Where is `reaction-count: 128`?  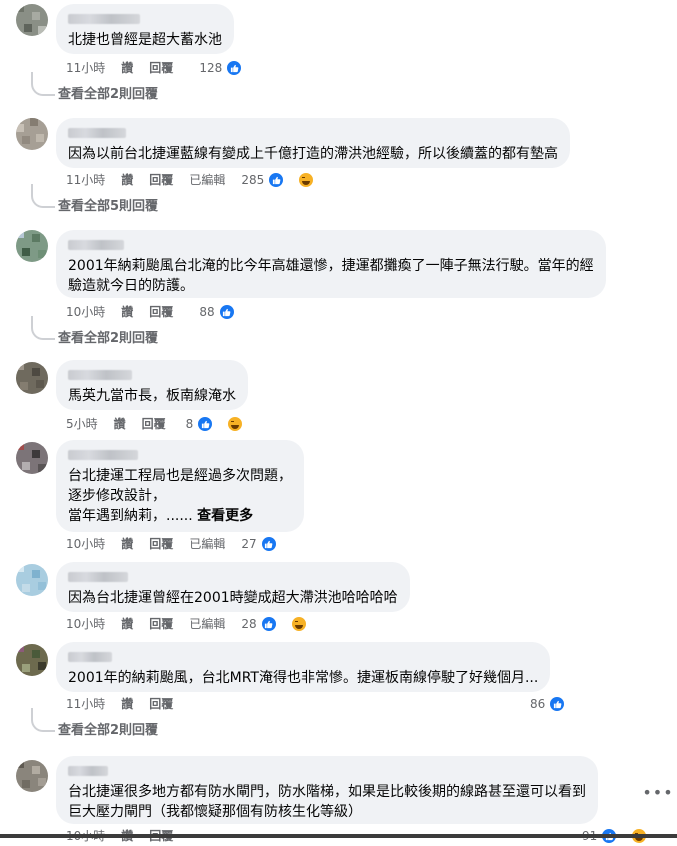
reaction-count: 128 is located at coordinates (211, 68).